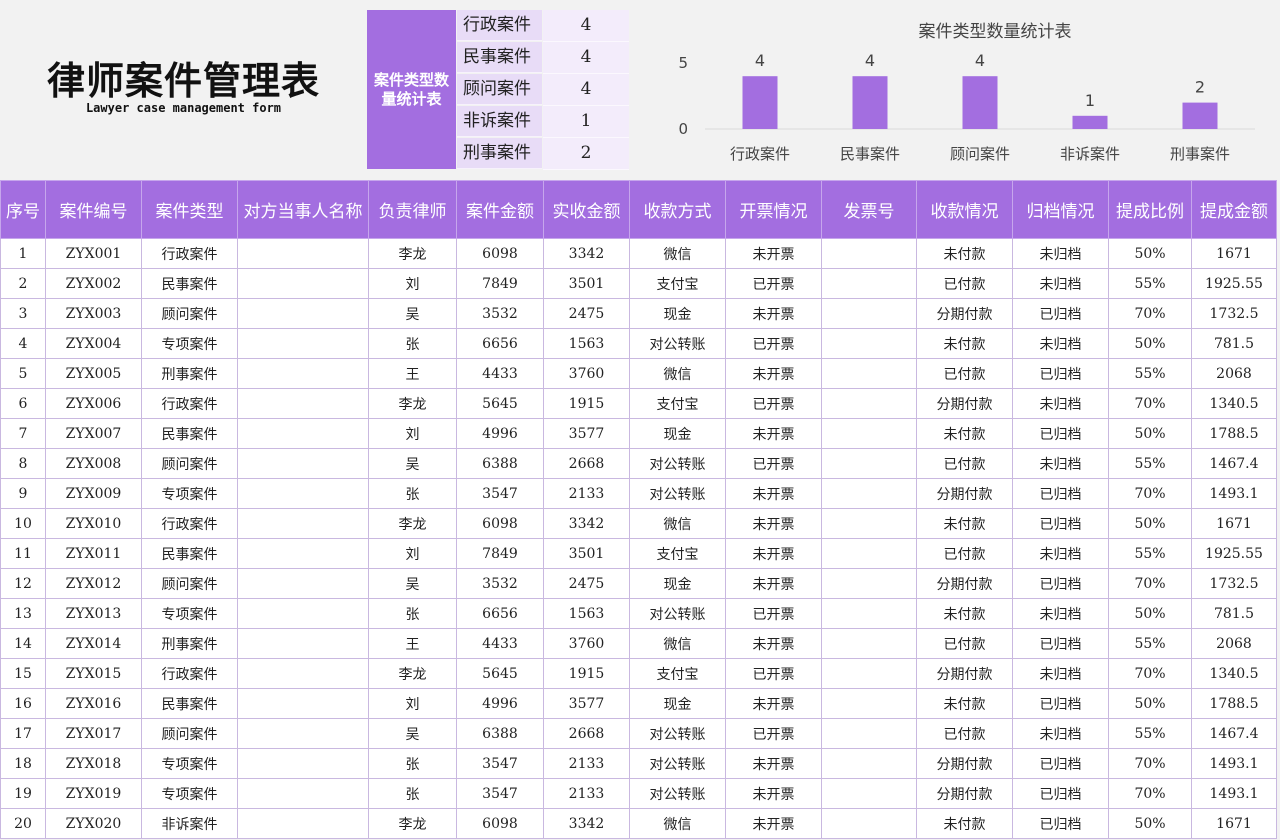 This screenshot has width=1280, height=840. I want to click on column-header: 案件金额, so click(500, 209).